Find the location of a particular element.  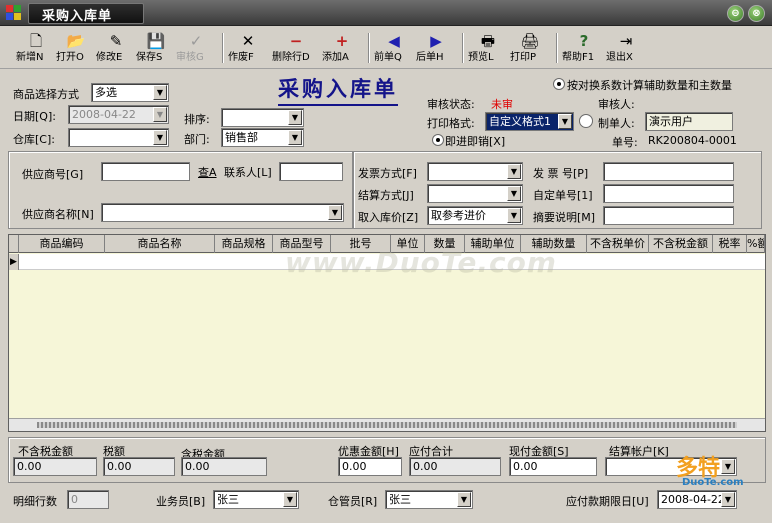

close-button: ⊗ is located at coordinates (756, 13).